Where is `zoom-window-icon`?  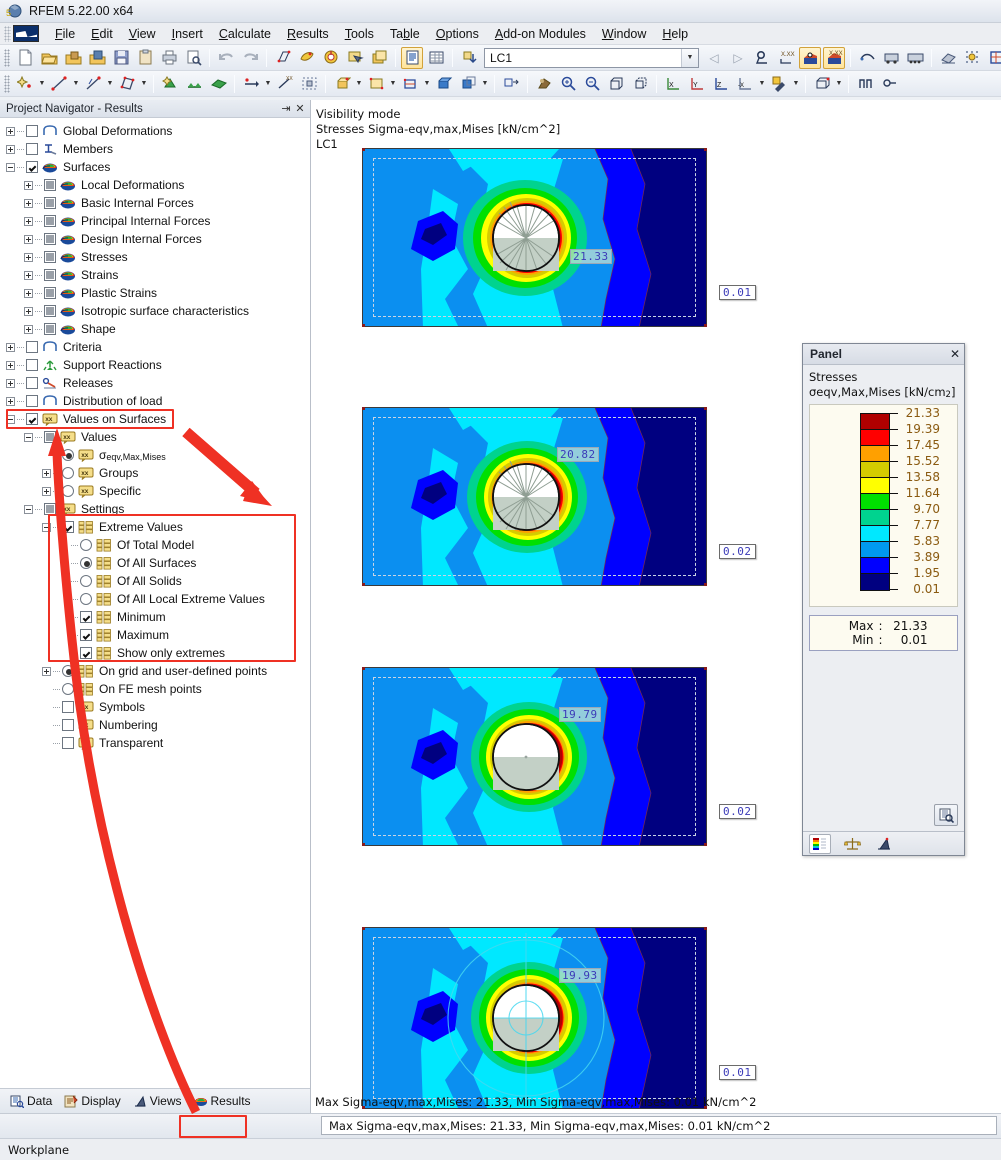
zoom-window-icon is located at coordinates (640, 84).